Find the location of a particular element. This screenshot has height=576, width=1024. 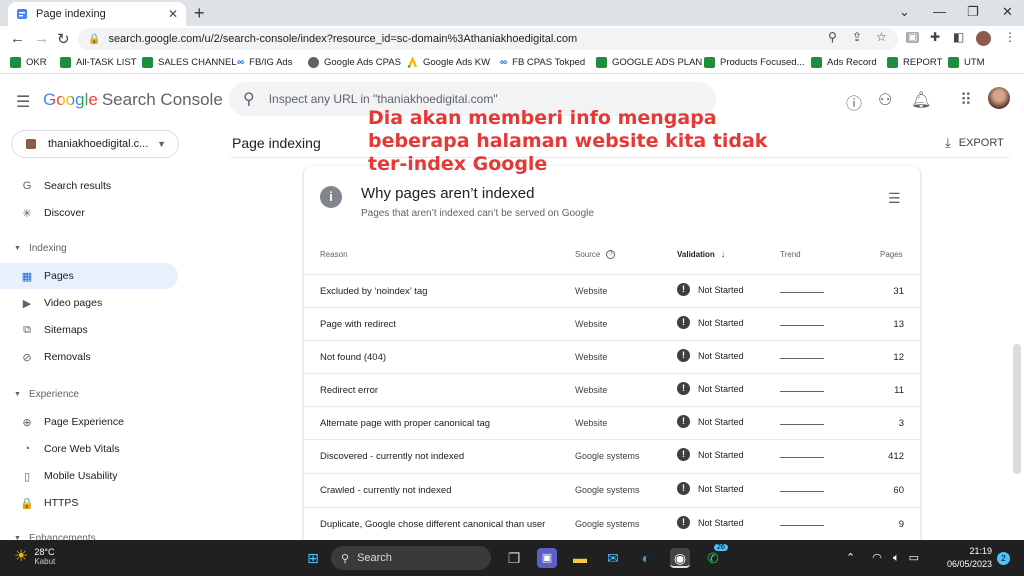

back-icon: ← is located at coordinates (17, 38).